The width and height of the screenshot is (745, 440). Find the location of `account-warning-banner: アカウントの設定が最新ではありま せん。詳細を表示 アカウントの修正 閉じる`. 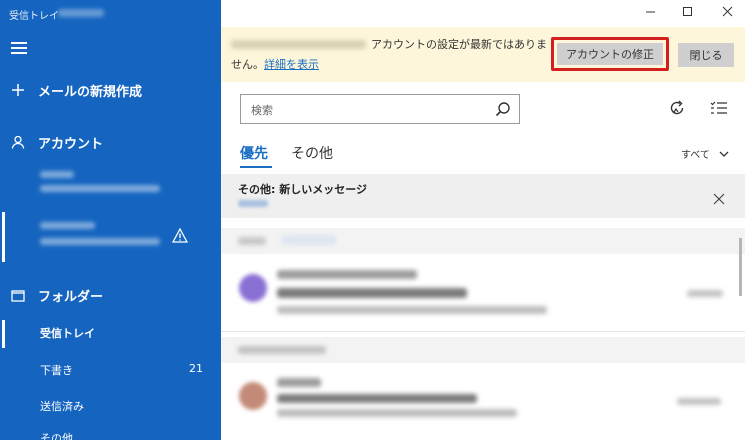

account-warning-banner: アカウントの設定が最新ではありま せん。詳細を表示 アカウントの修正 閉じる is located at coordinates (483, 54).